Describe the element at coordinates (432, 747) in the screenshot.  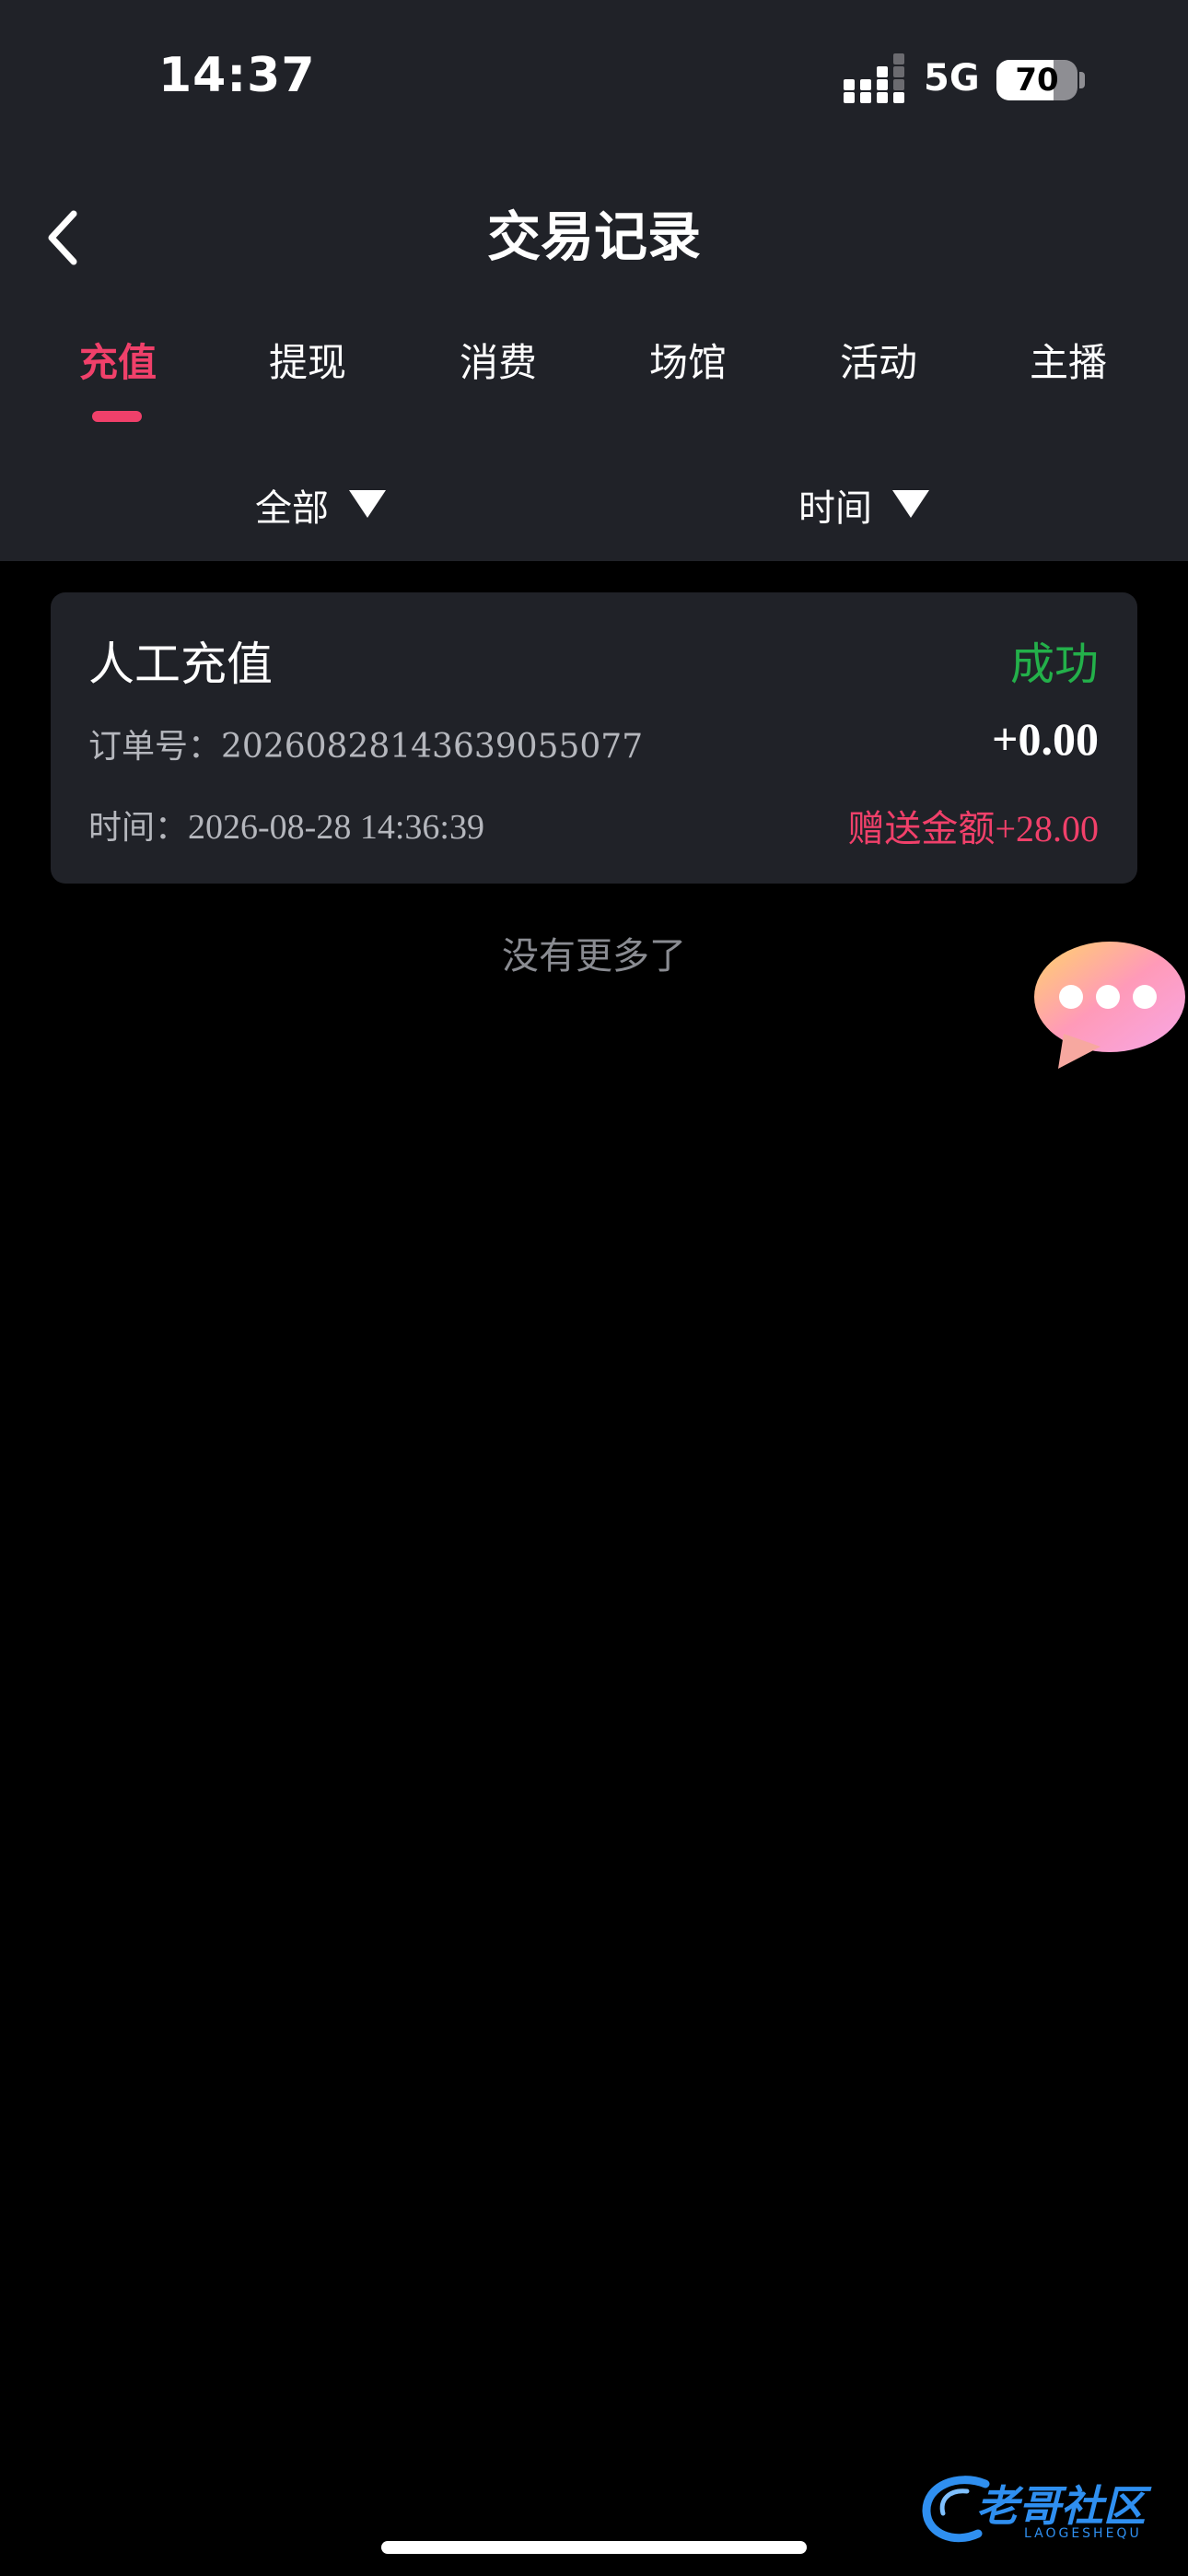
I see `order-number: 20260828143639055077` at that location.